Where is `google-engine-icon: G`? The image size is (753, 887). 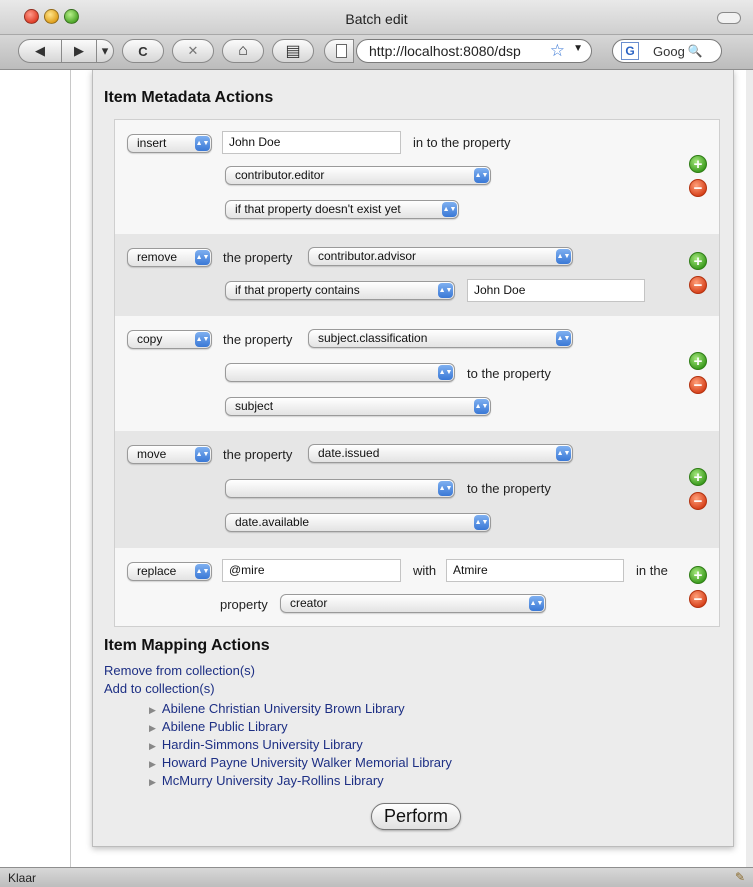 google-engine-icon: G is located at coordinates (630, 51).